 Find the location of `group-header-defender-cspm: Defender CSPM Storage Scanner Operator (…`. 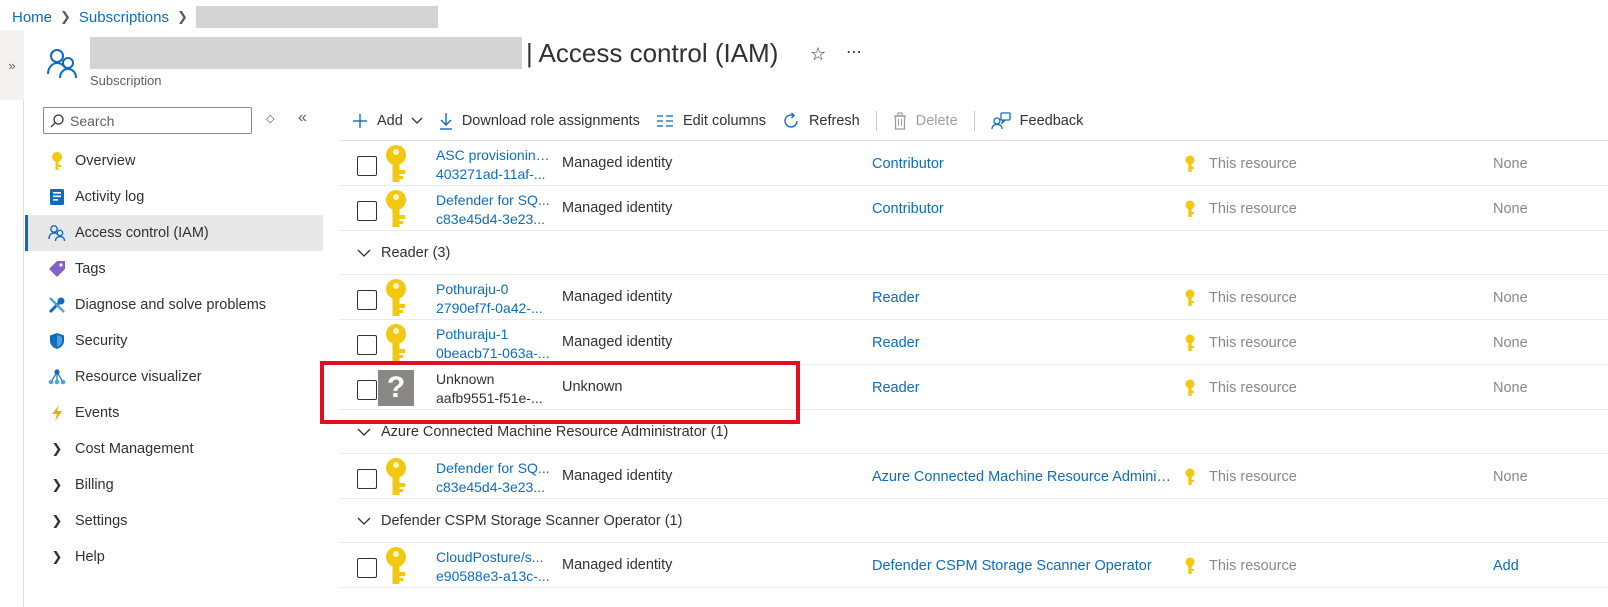

group-header-defender-cspm: Defender CSPM Storage Scanner Operator (… is located at coordinates (974, 521).